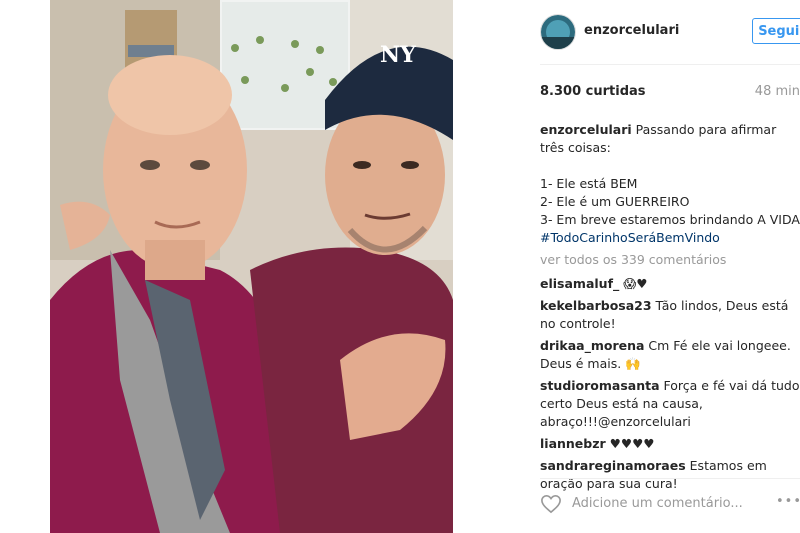 The image size is (800, 533). Describe the element at coordinates (670, 91) in the screenshot. I see `post-stats: 8.300 curtidas 48 min` at that location.